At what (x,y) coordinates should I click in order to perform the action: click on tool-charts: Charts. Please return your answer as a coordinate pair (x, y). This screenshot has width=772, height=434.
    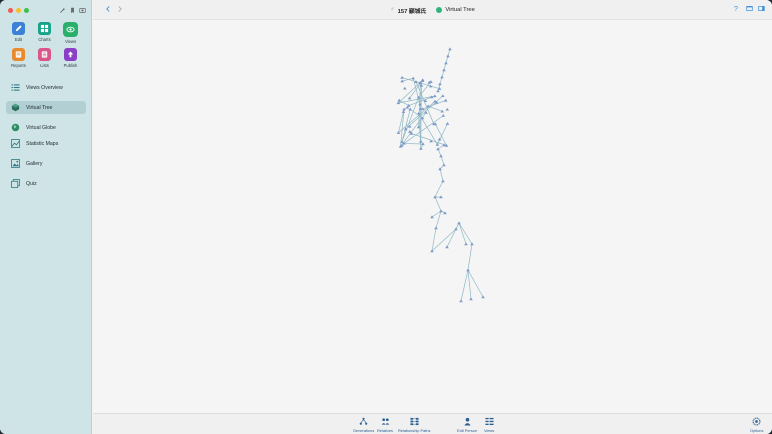
    Looking at the image, I should click on (44, 33).